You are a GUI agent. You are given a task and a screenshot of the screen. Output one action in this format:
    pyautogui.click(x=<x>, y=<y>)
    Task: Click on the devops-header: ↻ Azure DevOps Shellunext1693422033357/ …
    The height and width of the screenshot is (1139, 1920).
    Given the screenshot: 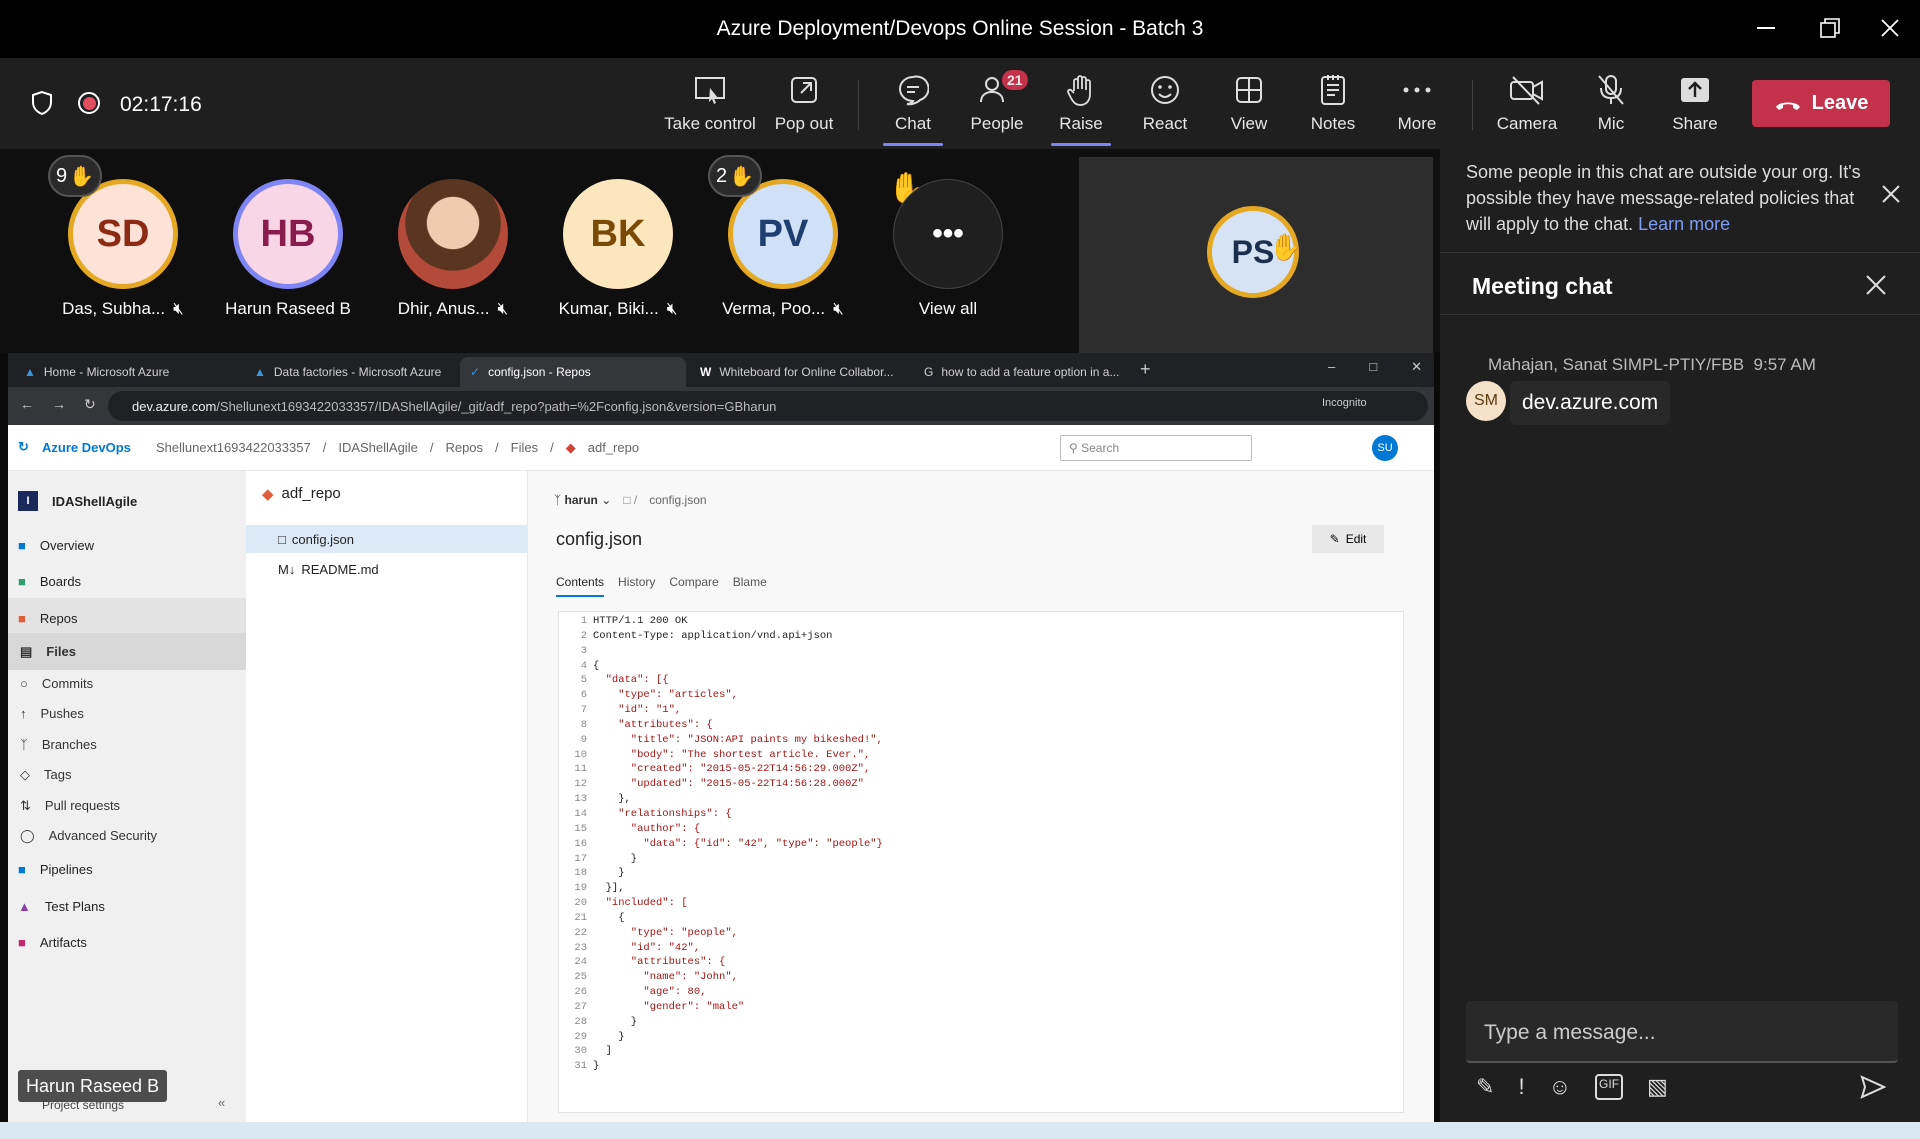 What is the action you would take?
    pyautogui.click(x=721, y=448)
    